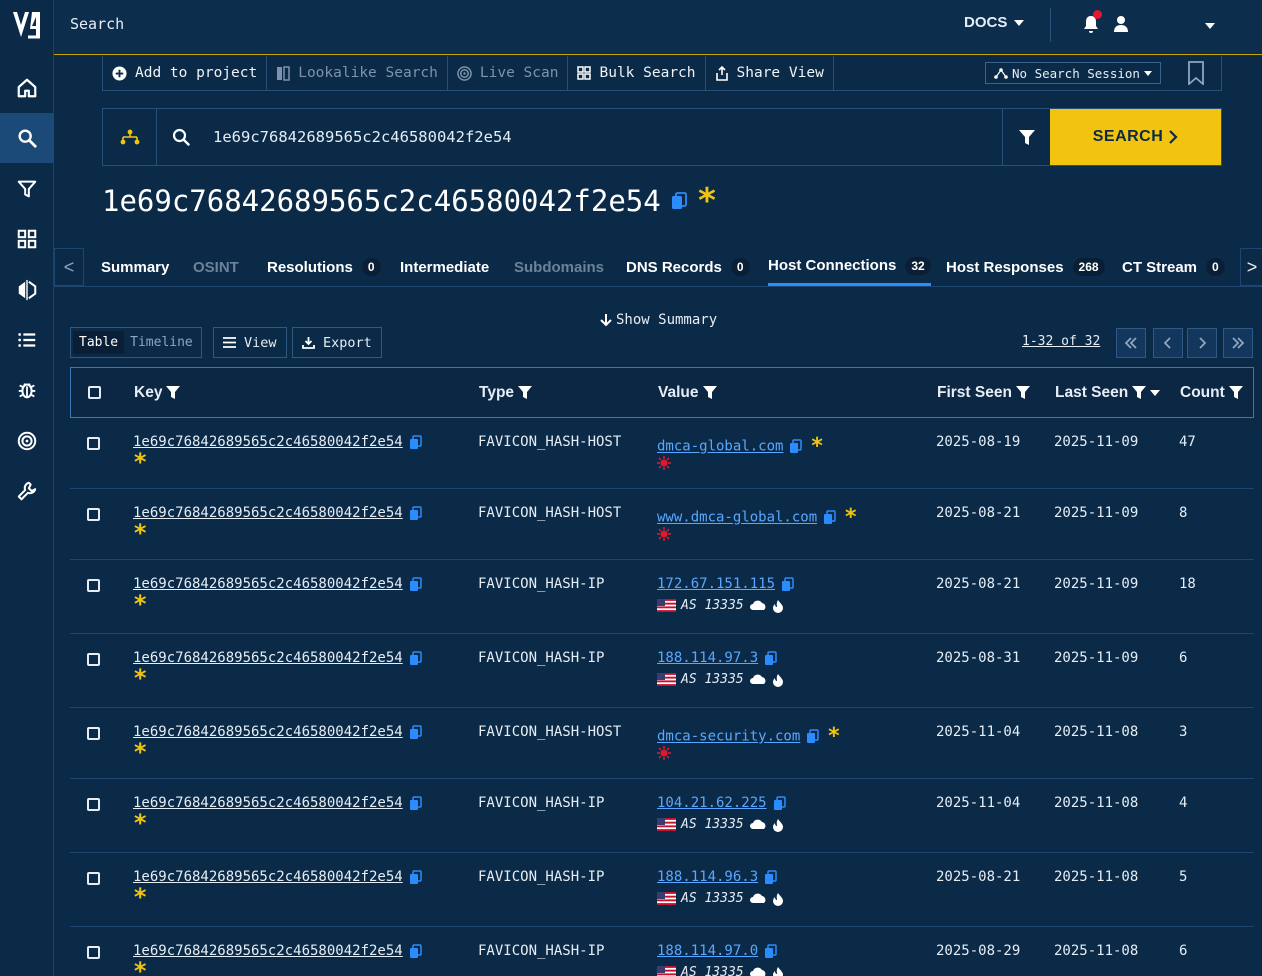 This screenshot has width=1262, height=976. Describe the element at coordinates (707, 951) in the screenshot. I see `value-link: 188.114.97.0` at that location.